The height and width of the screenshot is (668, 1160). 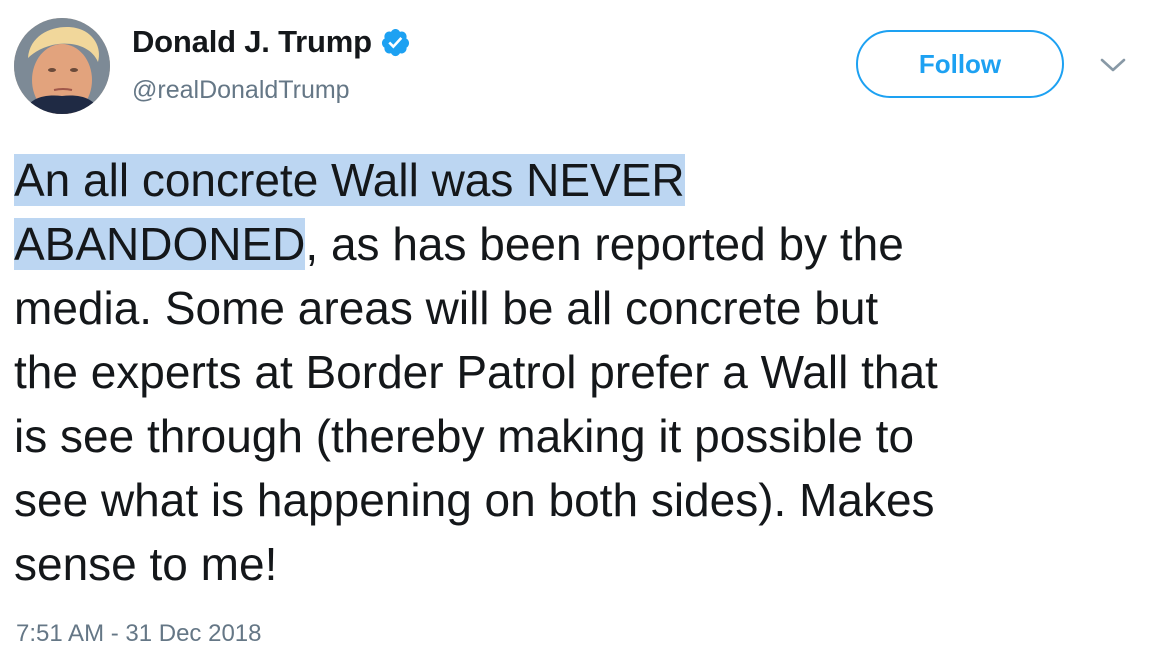 I want to click on author-name-row: Donald J. Trump, so click(x=271, y=42).